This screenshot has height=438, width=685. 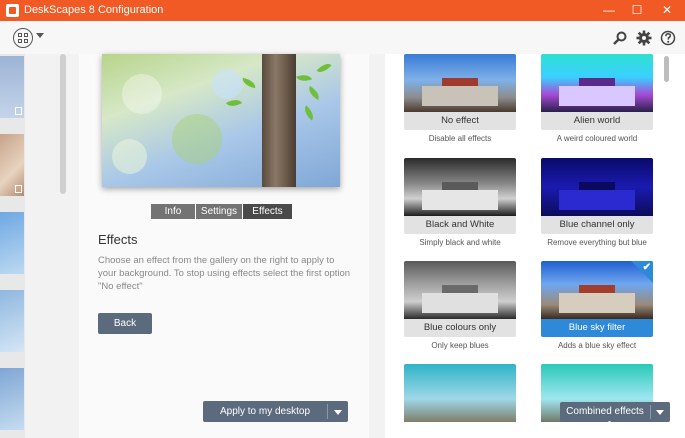 What do you see at coordinates (597, 345) in the screenshot?
I see `effect-subtitle: Adds a blue sky effect` at bounding box center [597, 345].